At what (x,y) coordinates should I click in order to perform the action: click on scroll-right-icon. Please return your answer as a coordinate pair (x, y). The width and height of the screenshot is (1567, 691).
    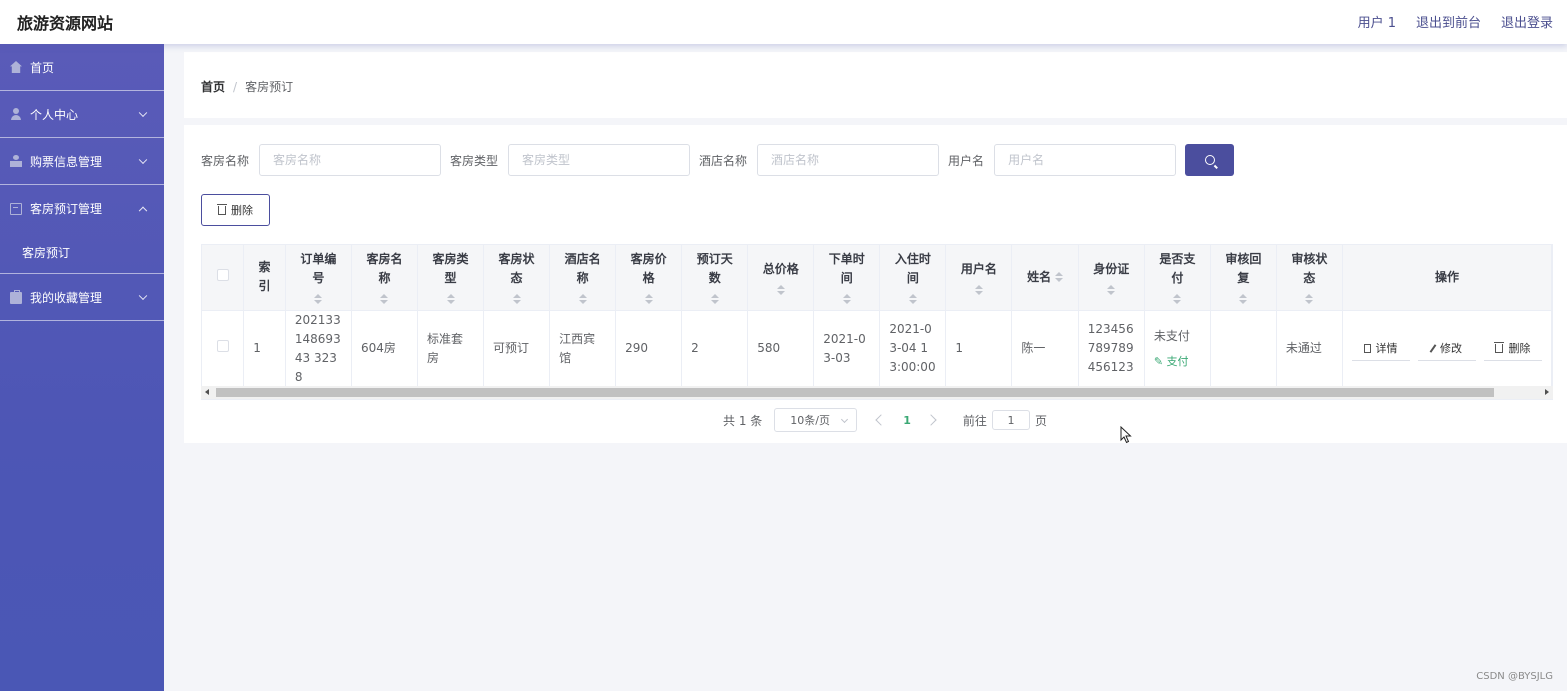
    Looking at the image, I should click on (1547, 392).